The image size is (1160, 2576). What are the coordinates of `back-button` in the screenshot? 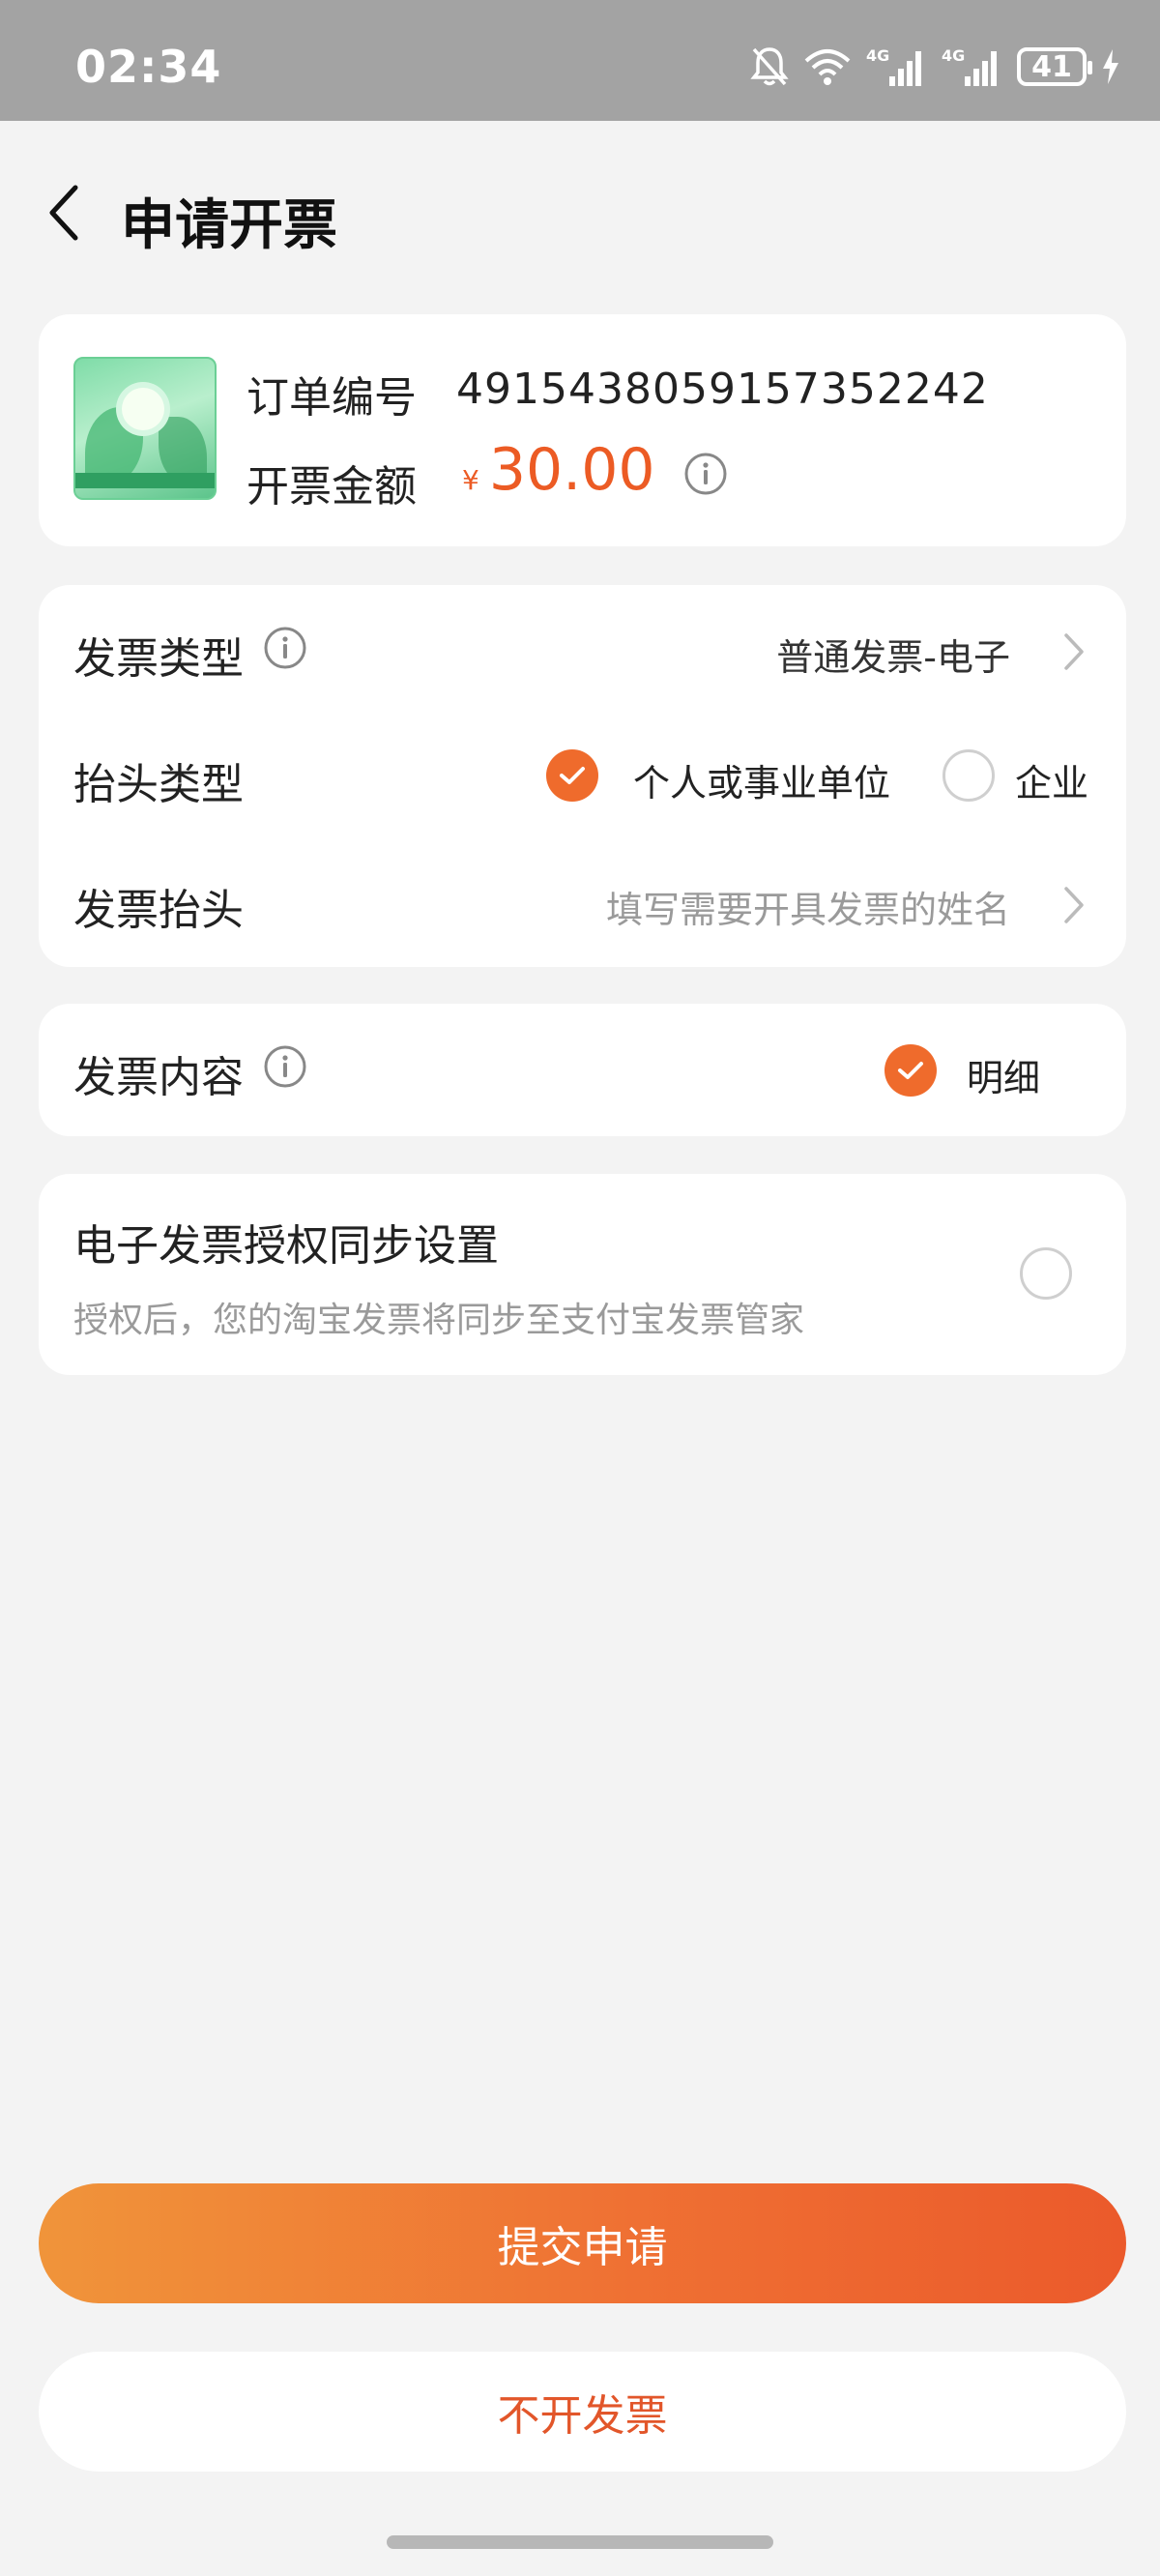 It's located at (64, 213).